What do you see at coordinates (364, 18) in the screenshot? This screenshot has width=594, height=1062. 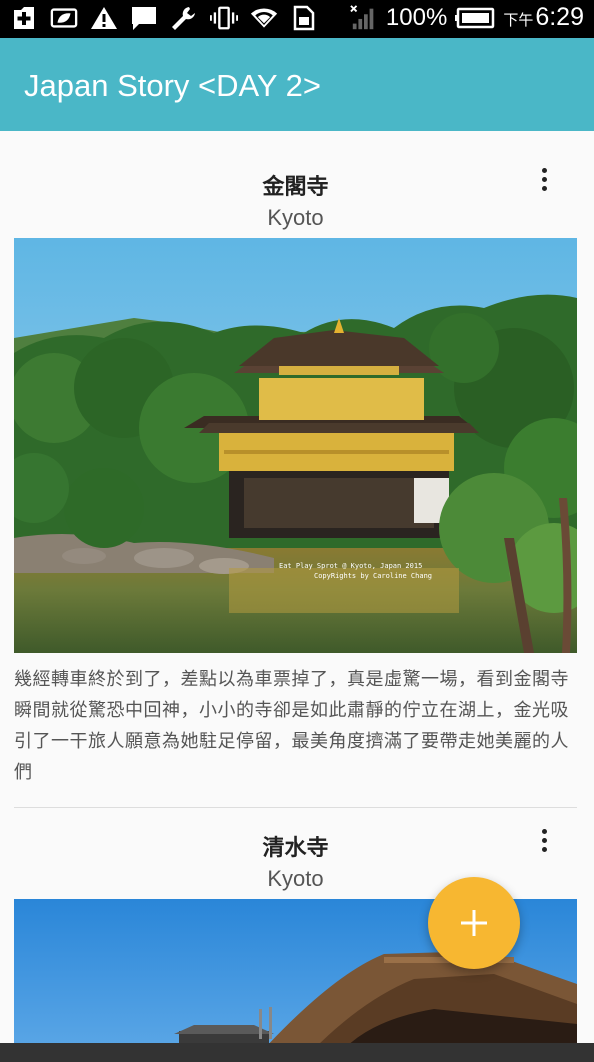 I see `signal-icon` at bounding box center [364, 18].